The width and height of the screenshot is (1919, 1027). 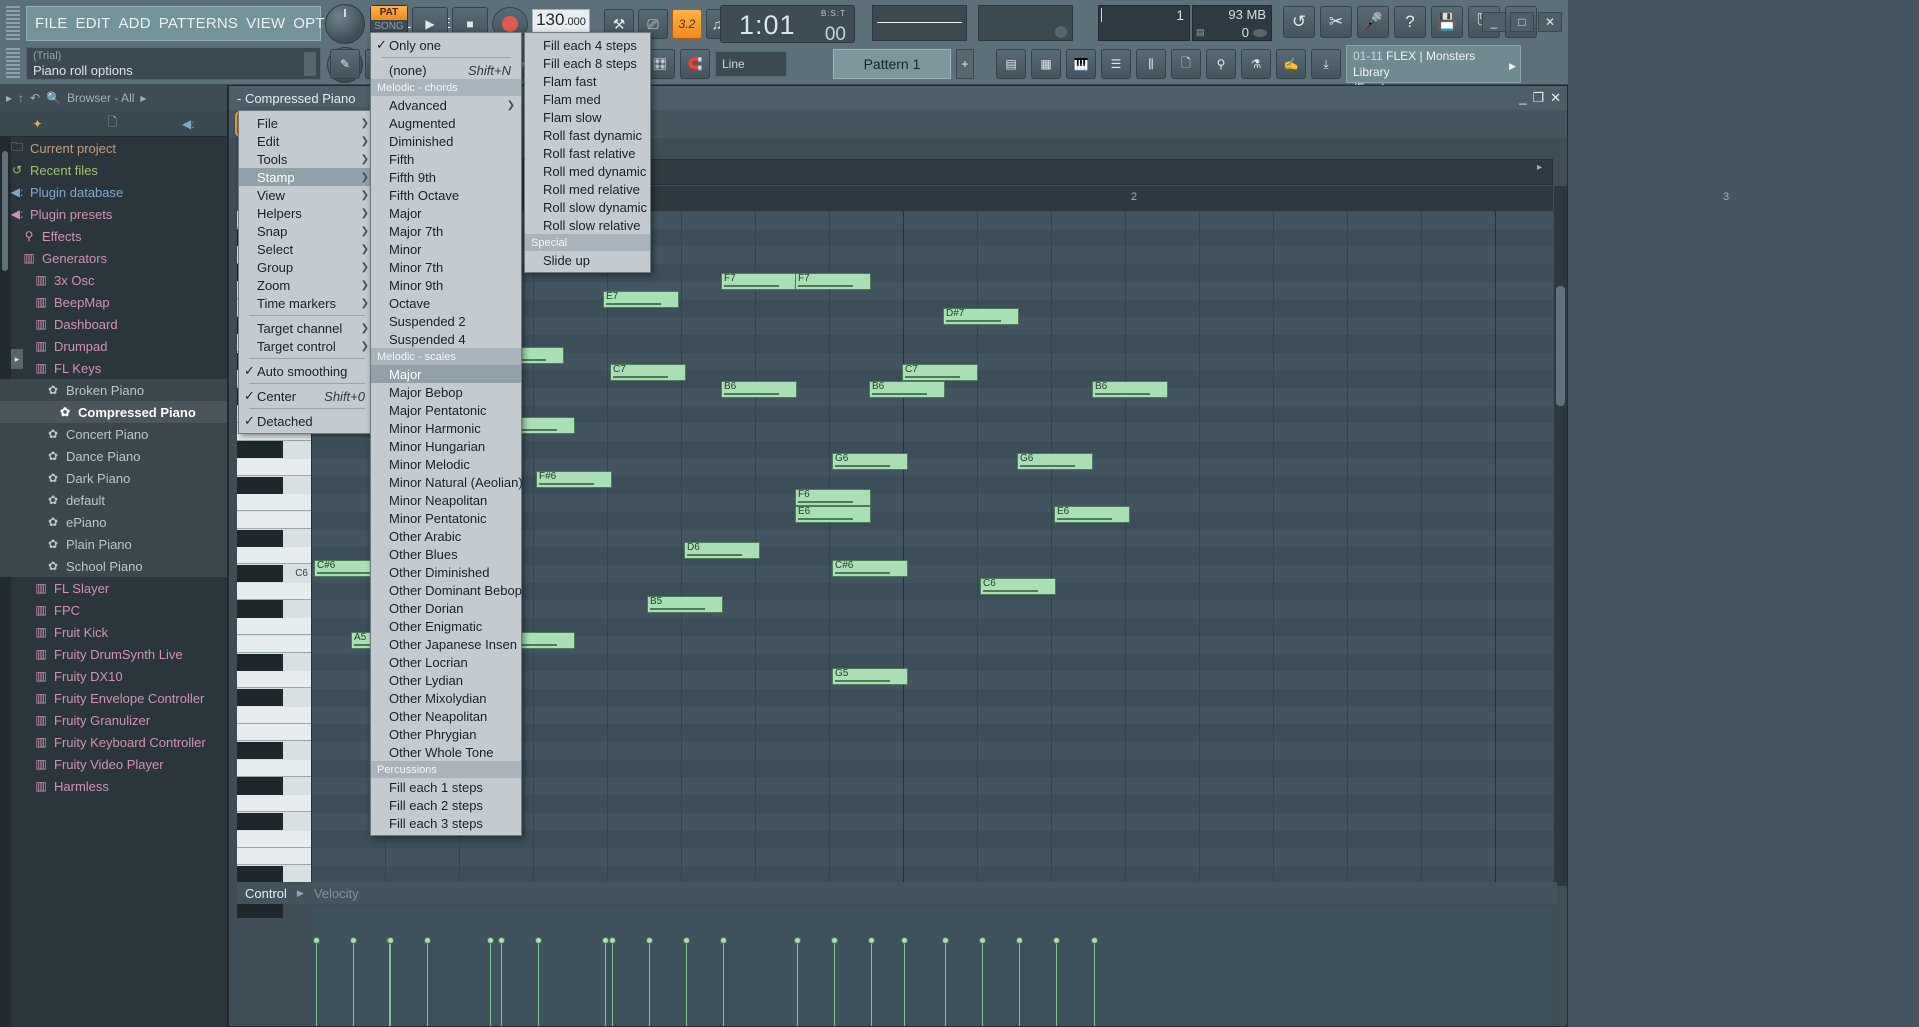 I want to click on browser-up-icon: ↑, so click(x=21, y=98).